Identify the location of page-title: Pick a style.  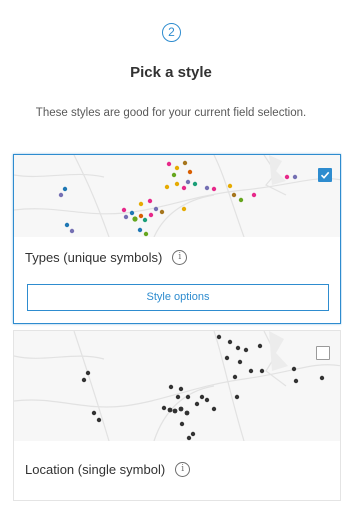
(171, 72).